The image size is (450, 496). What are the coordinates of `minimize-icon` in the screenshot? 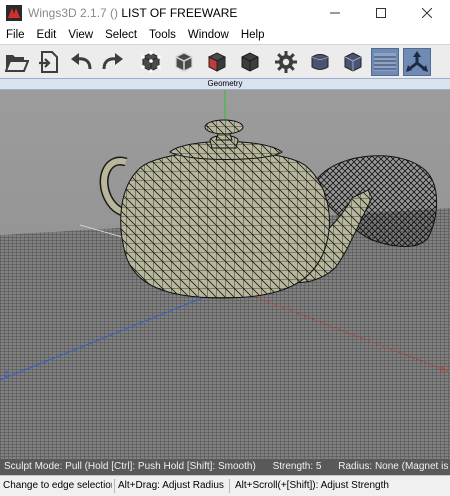 It's located at (335, 13).